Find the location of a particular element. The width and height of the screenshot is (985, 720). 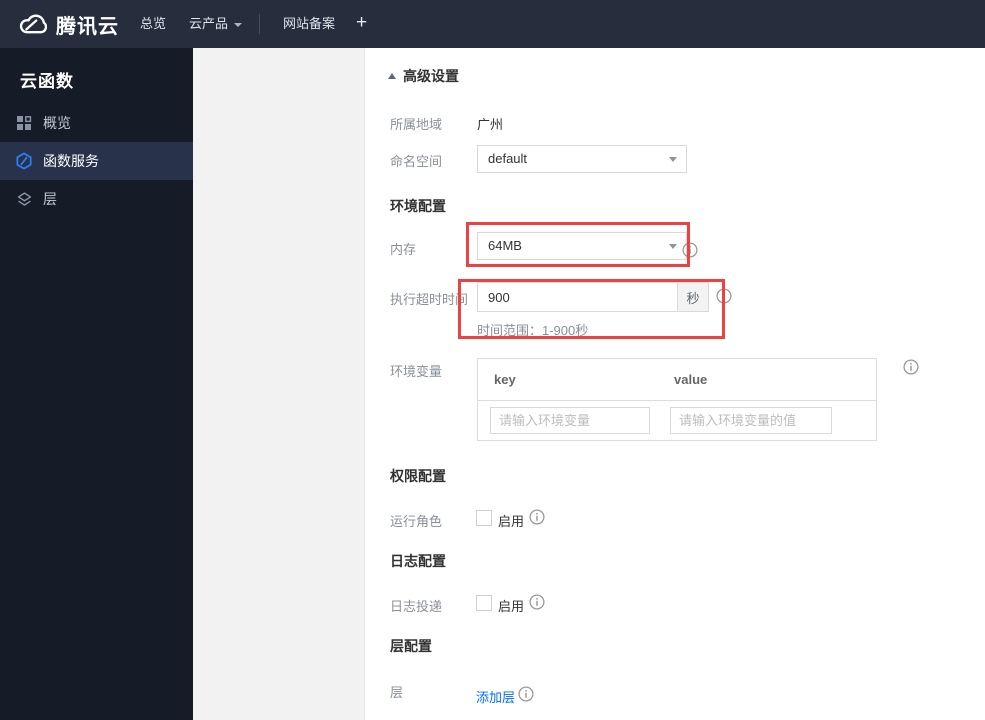

run-role-enable-checkbox is located at coordinates (484, 518).